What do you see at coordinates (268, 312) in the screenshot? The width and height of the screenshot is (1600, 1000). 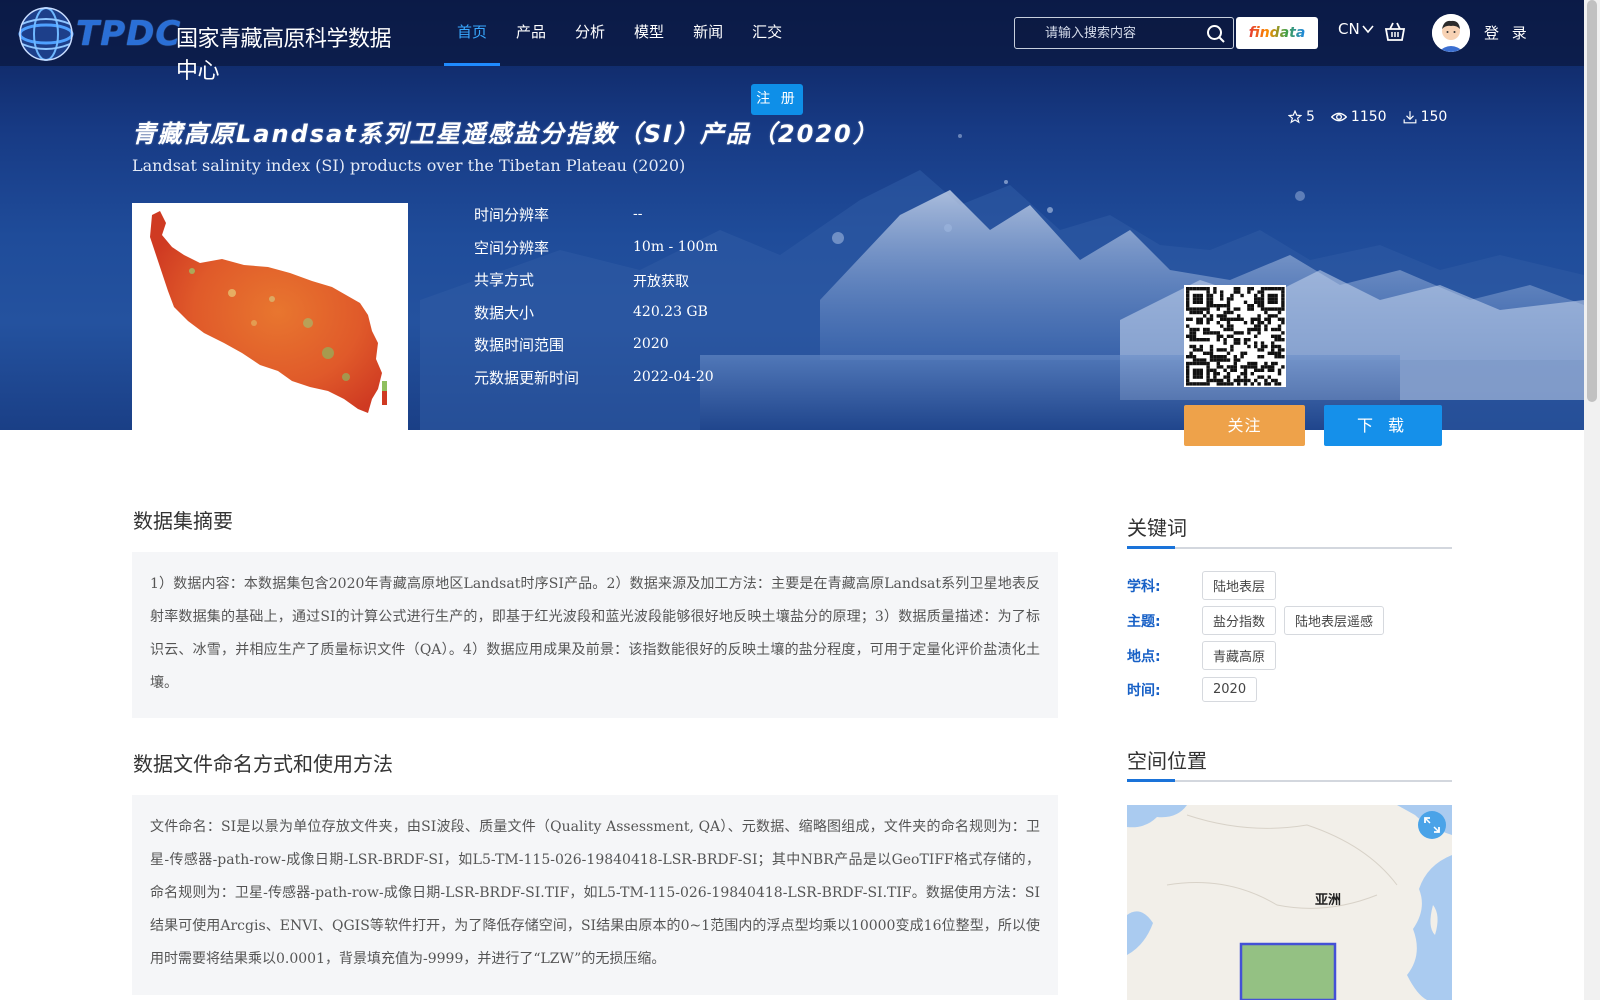 I see `plateau-map-image` at bounding box center [268, 312].